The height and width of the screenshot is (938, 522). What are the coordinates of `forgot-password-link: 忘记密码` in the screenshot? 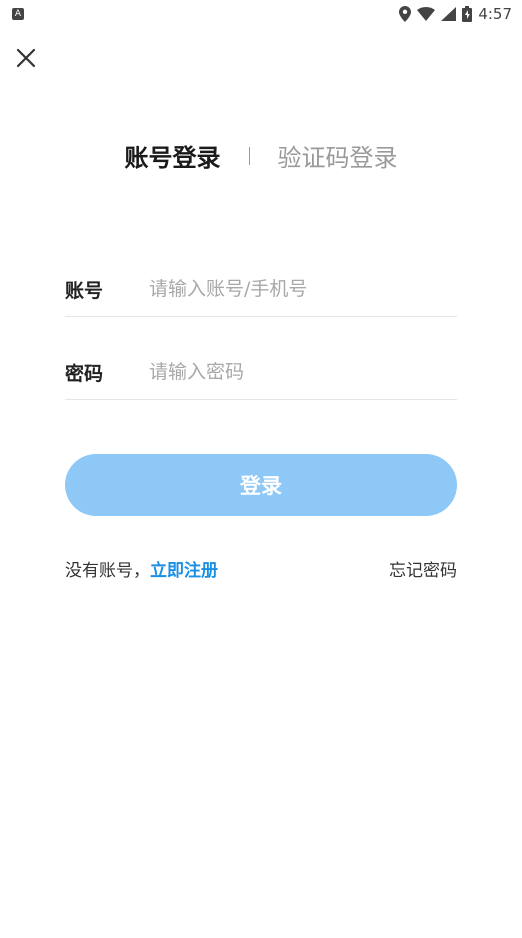 It's located at (423, 568).